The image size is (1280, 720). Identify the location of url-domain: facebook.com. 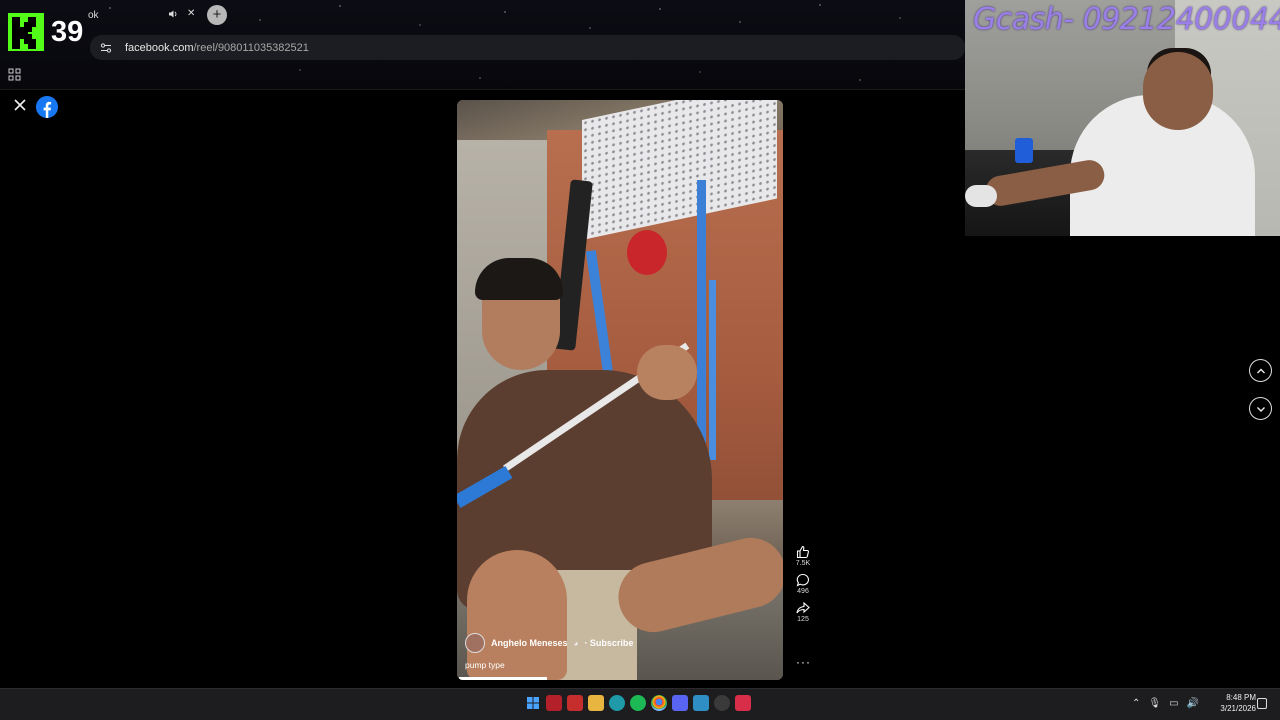
(159, 47).